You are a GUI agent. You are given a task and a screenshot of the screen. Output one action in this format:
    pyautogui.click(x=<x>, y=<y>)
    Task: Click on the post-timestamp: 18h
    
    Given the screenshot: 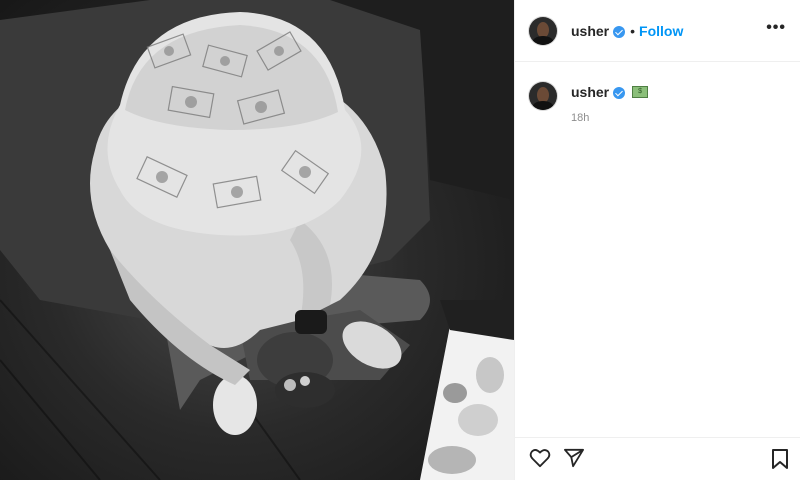 What is the action you would take?
    pyautogui.click(x=609, y=118)
    